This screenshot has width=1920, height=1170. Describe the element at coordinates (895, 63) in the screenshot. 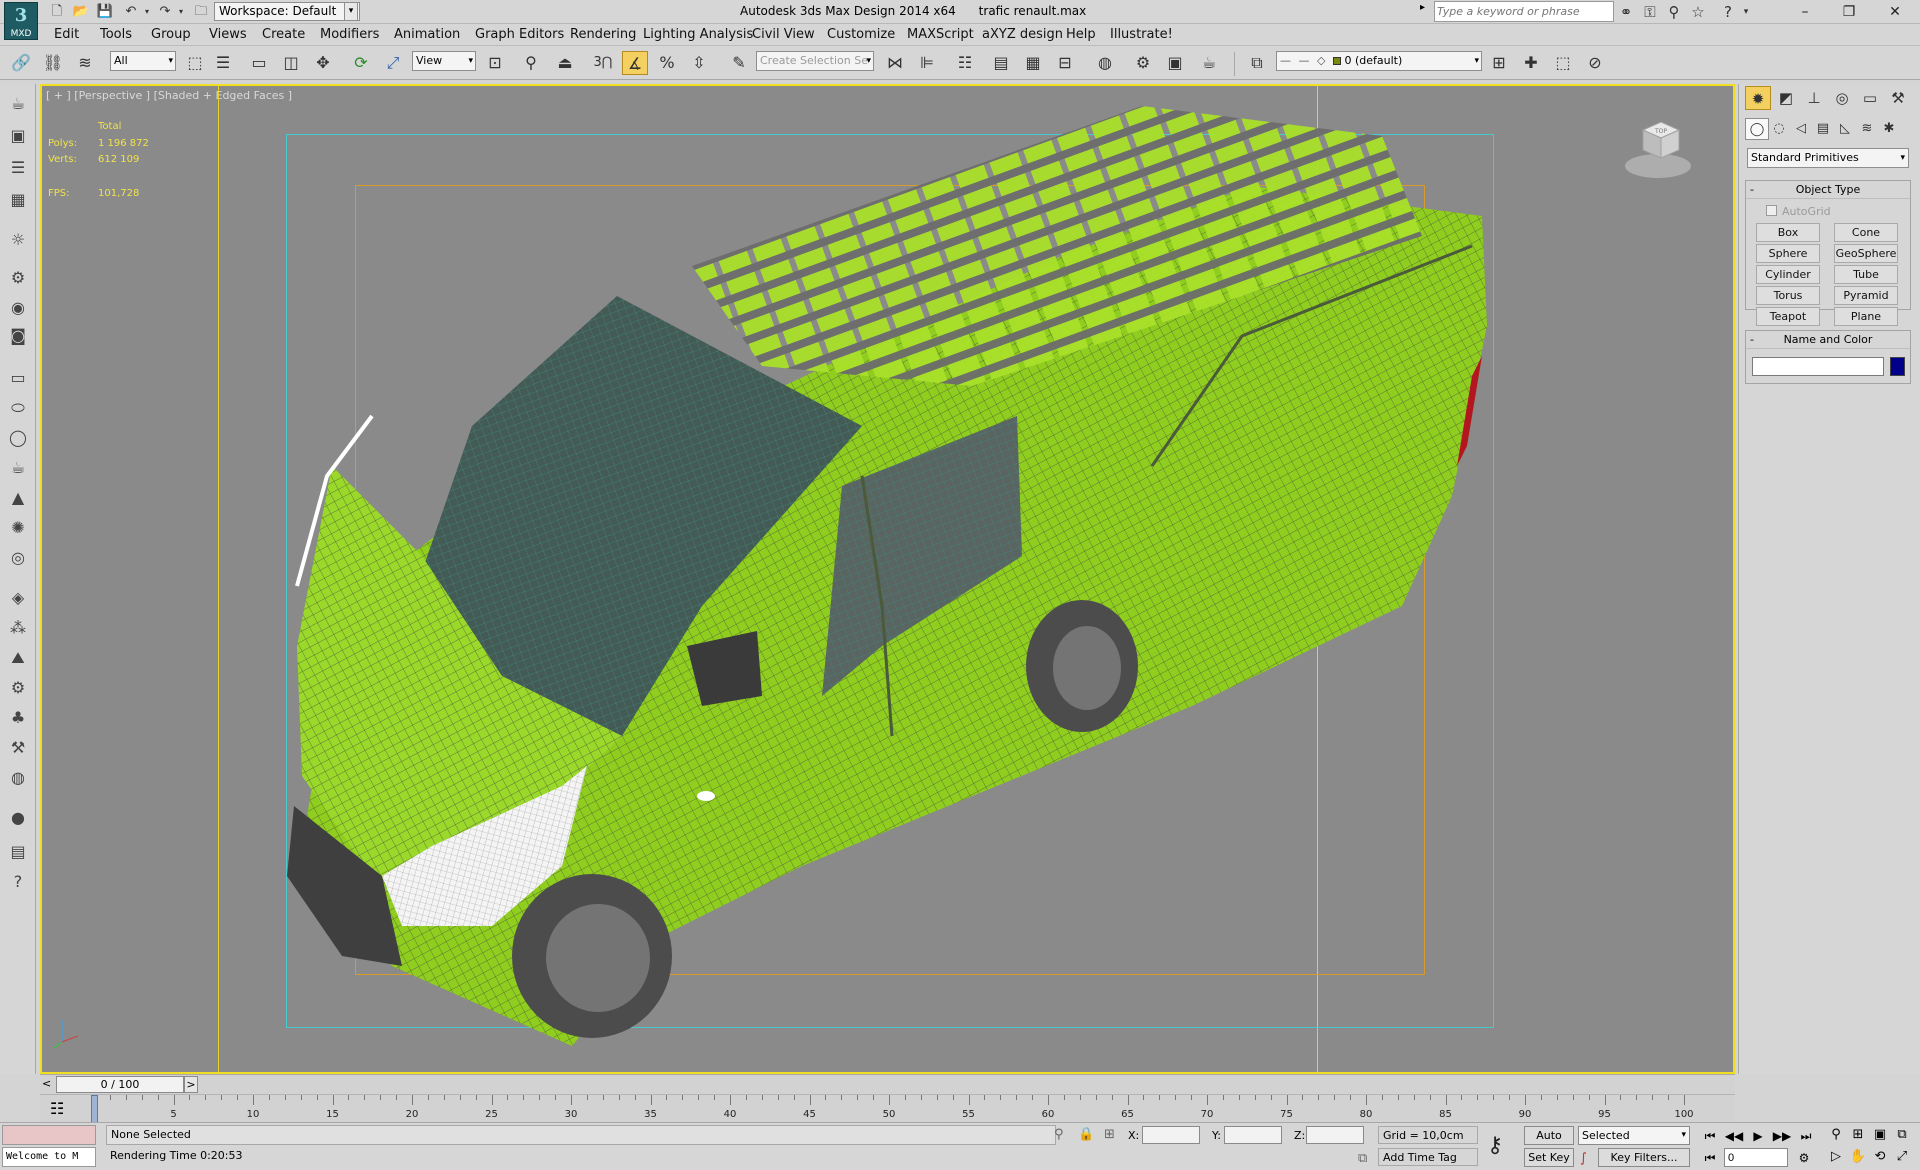

I see `mirror-icon: ⋈` at that location.